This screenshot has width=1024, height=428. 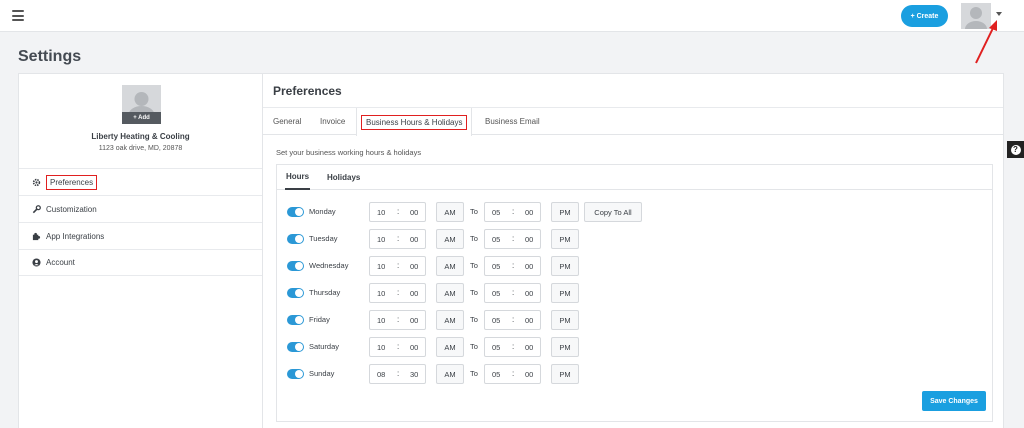 What do you see at coordinates (324, 346) in the screenshot?
I see `day-label: Saturday` at bounding box center [324, 346].